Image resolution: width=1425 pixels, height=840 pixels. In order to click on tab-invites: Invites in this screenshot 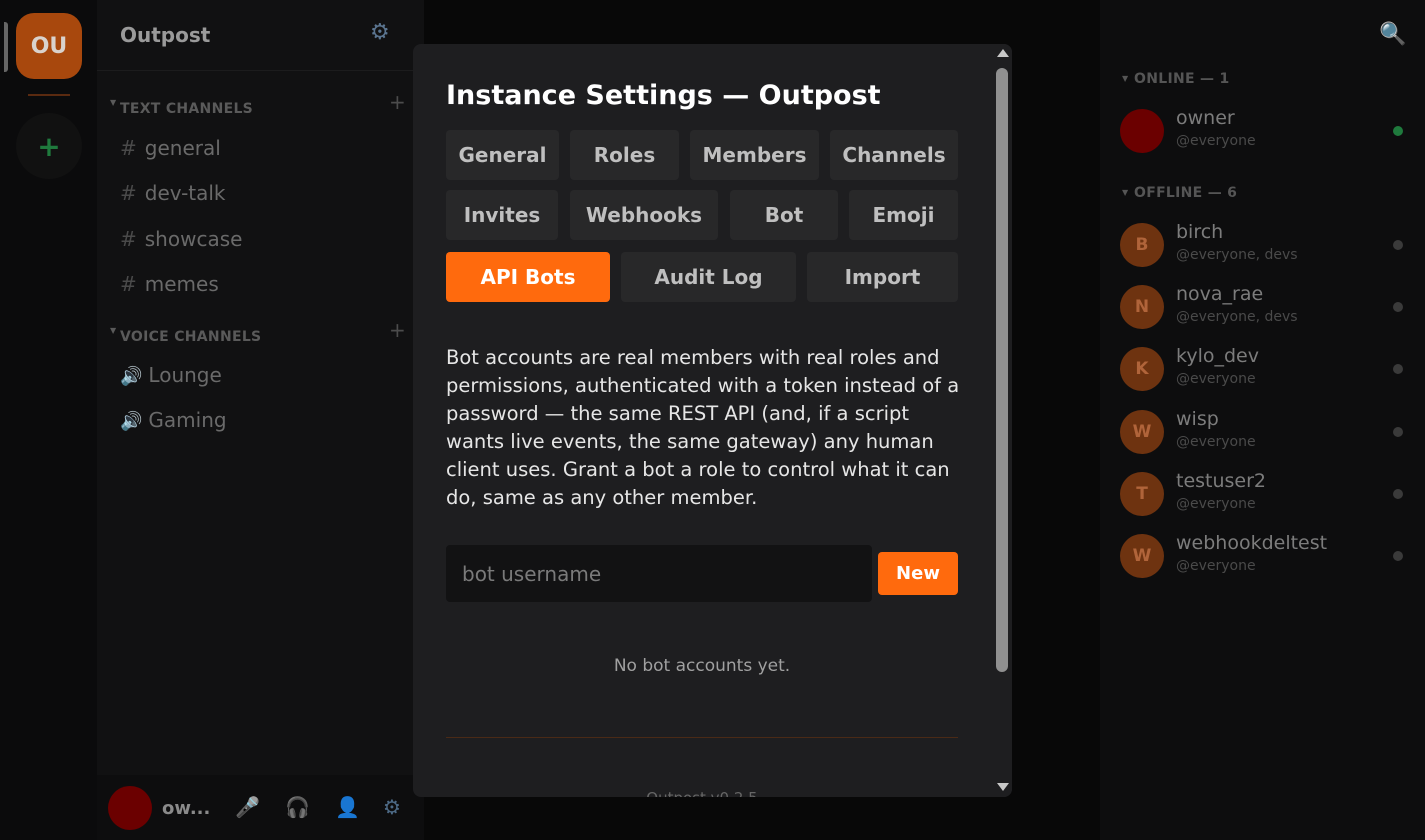, I will do `click(502, 215)`.